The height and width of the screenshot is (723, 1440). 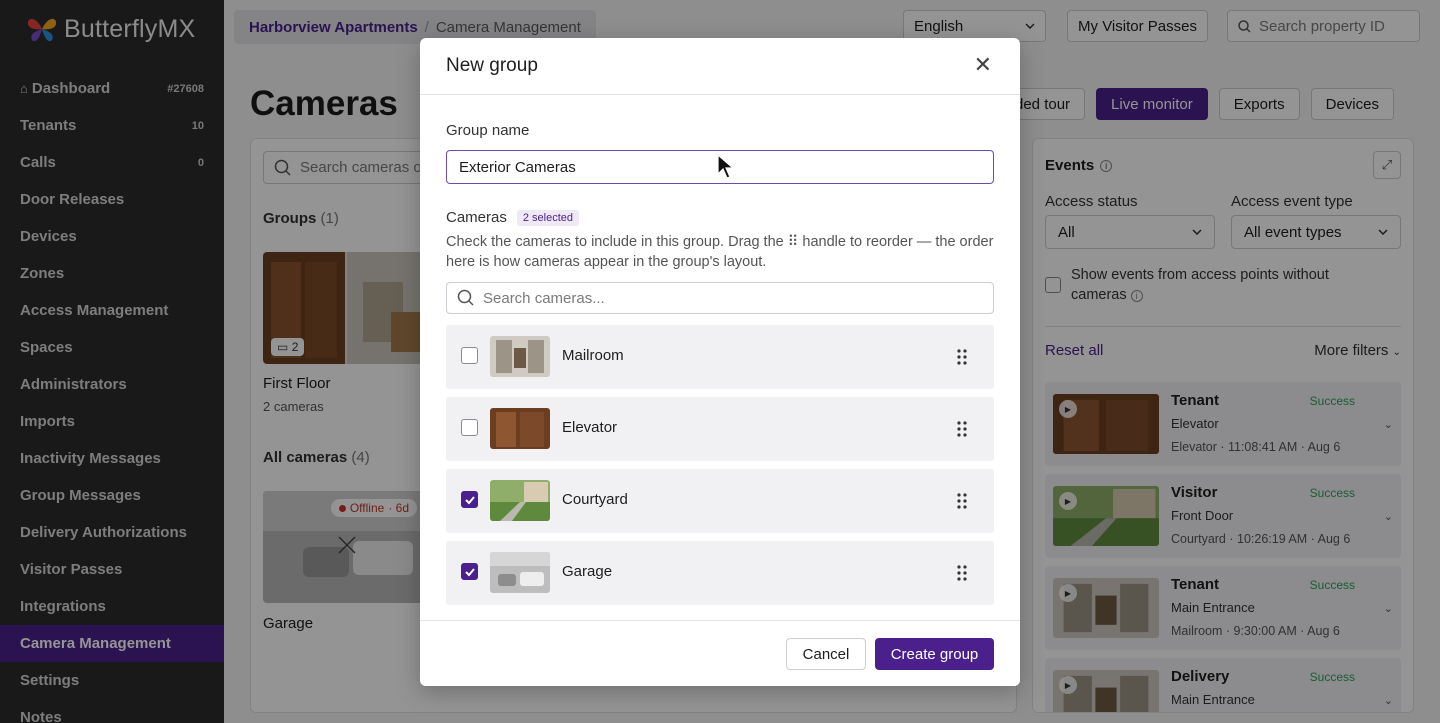 What do you see at coordinates (720, 66) in the screenshot?
I see `dialog-header: New group ✕` at bounding box center [720, 66].